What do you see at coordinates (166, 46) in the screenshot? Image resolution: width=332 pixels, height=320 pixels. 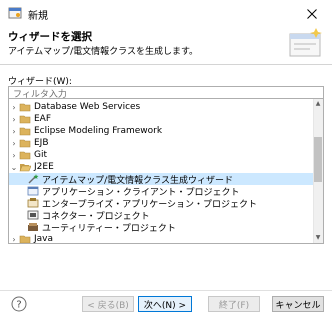 I see `wizard-header: ウィザードを選択 アイテムマップ/電文情報クラスを生成します。` at bounding box center [166, 46].